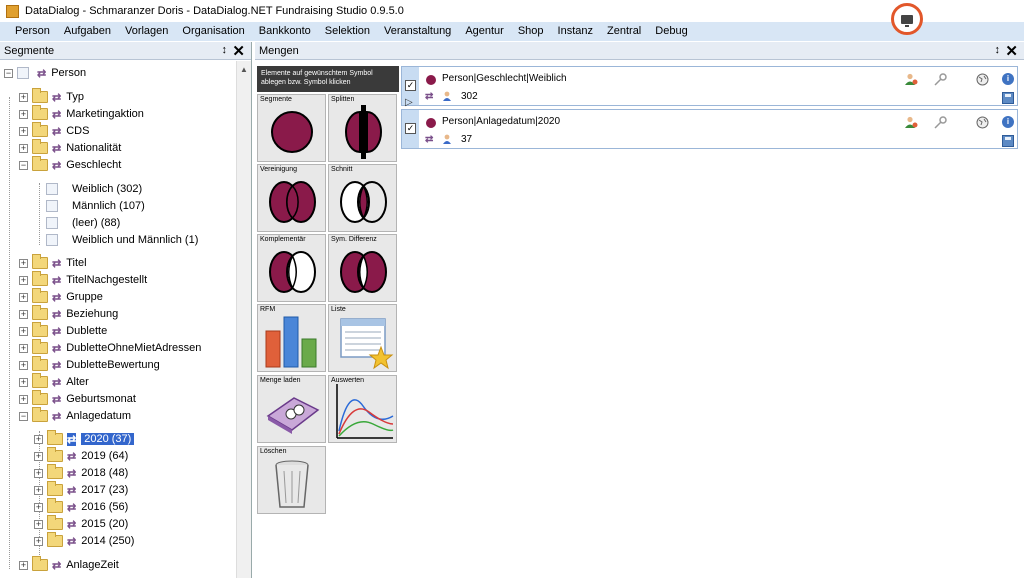  I want to click on tree-leaf: Weiblich und Männlich (1), so click(122, 240).